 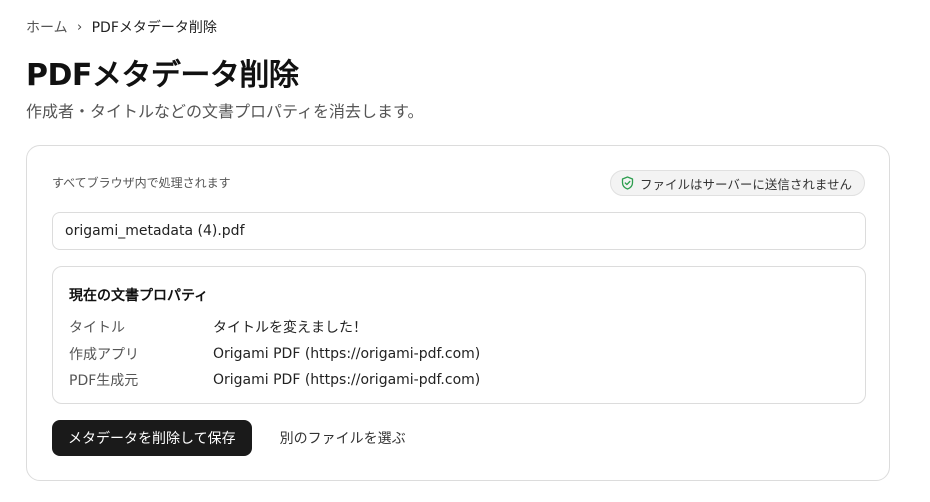 What do you see at coordinates (162, 75) in the screenshot?
I see `page-title: PDFメタデータ削除` at bounding box center [162, 75].